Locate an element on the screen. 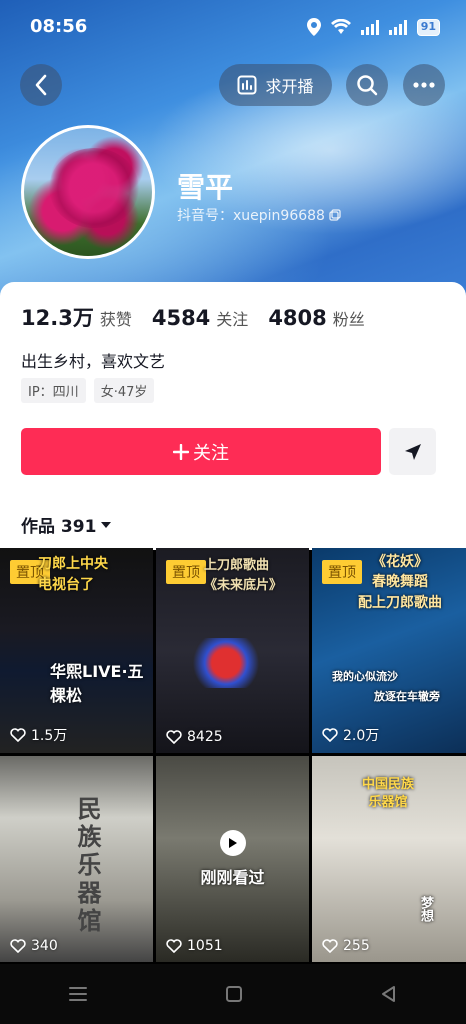 The height and width of the screenshot is (1024, 466). chevron-left-icon is located at coordinates (41, 85).